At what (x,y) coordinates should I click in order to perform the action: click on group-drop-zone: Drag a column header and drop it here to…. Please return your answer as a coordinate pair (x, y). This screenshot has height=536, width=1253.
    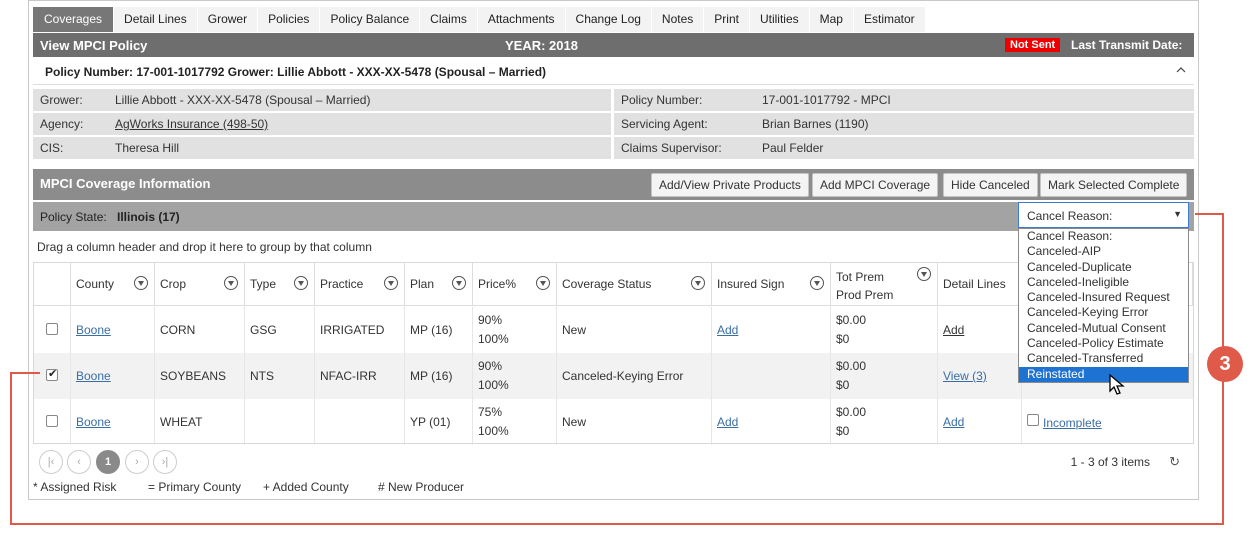
    Looking at the image, I should click on (204, 247).